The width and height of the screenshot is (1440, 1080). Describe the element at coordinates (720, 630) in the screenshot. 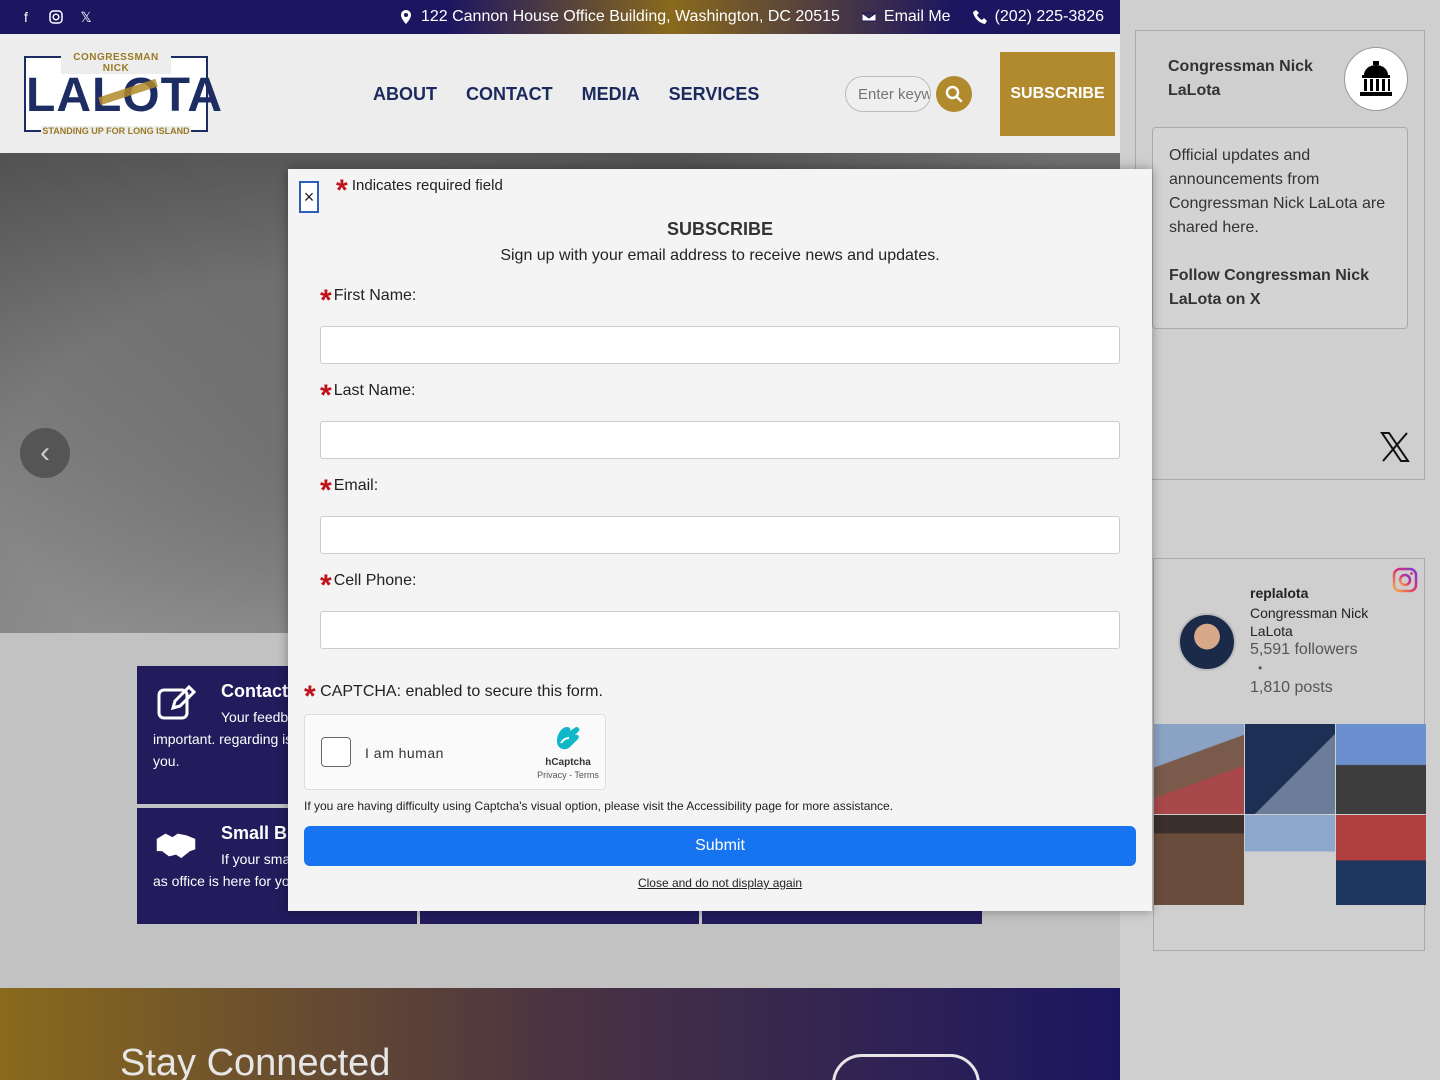

I see `cell-phone-input` at that location.